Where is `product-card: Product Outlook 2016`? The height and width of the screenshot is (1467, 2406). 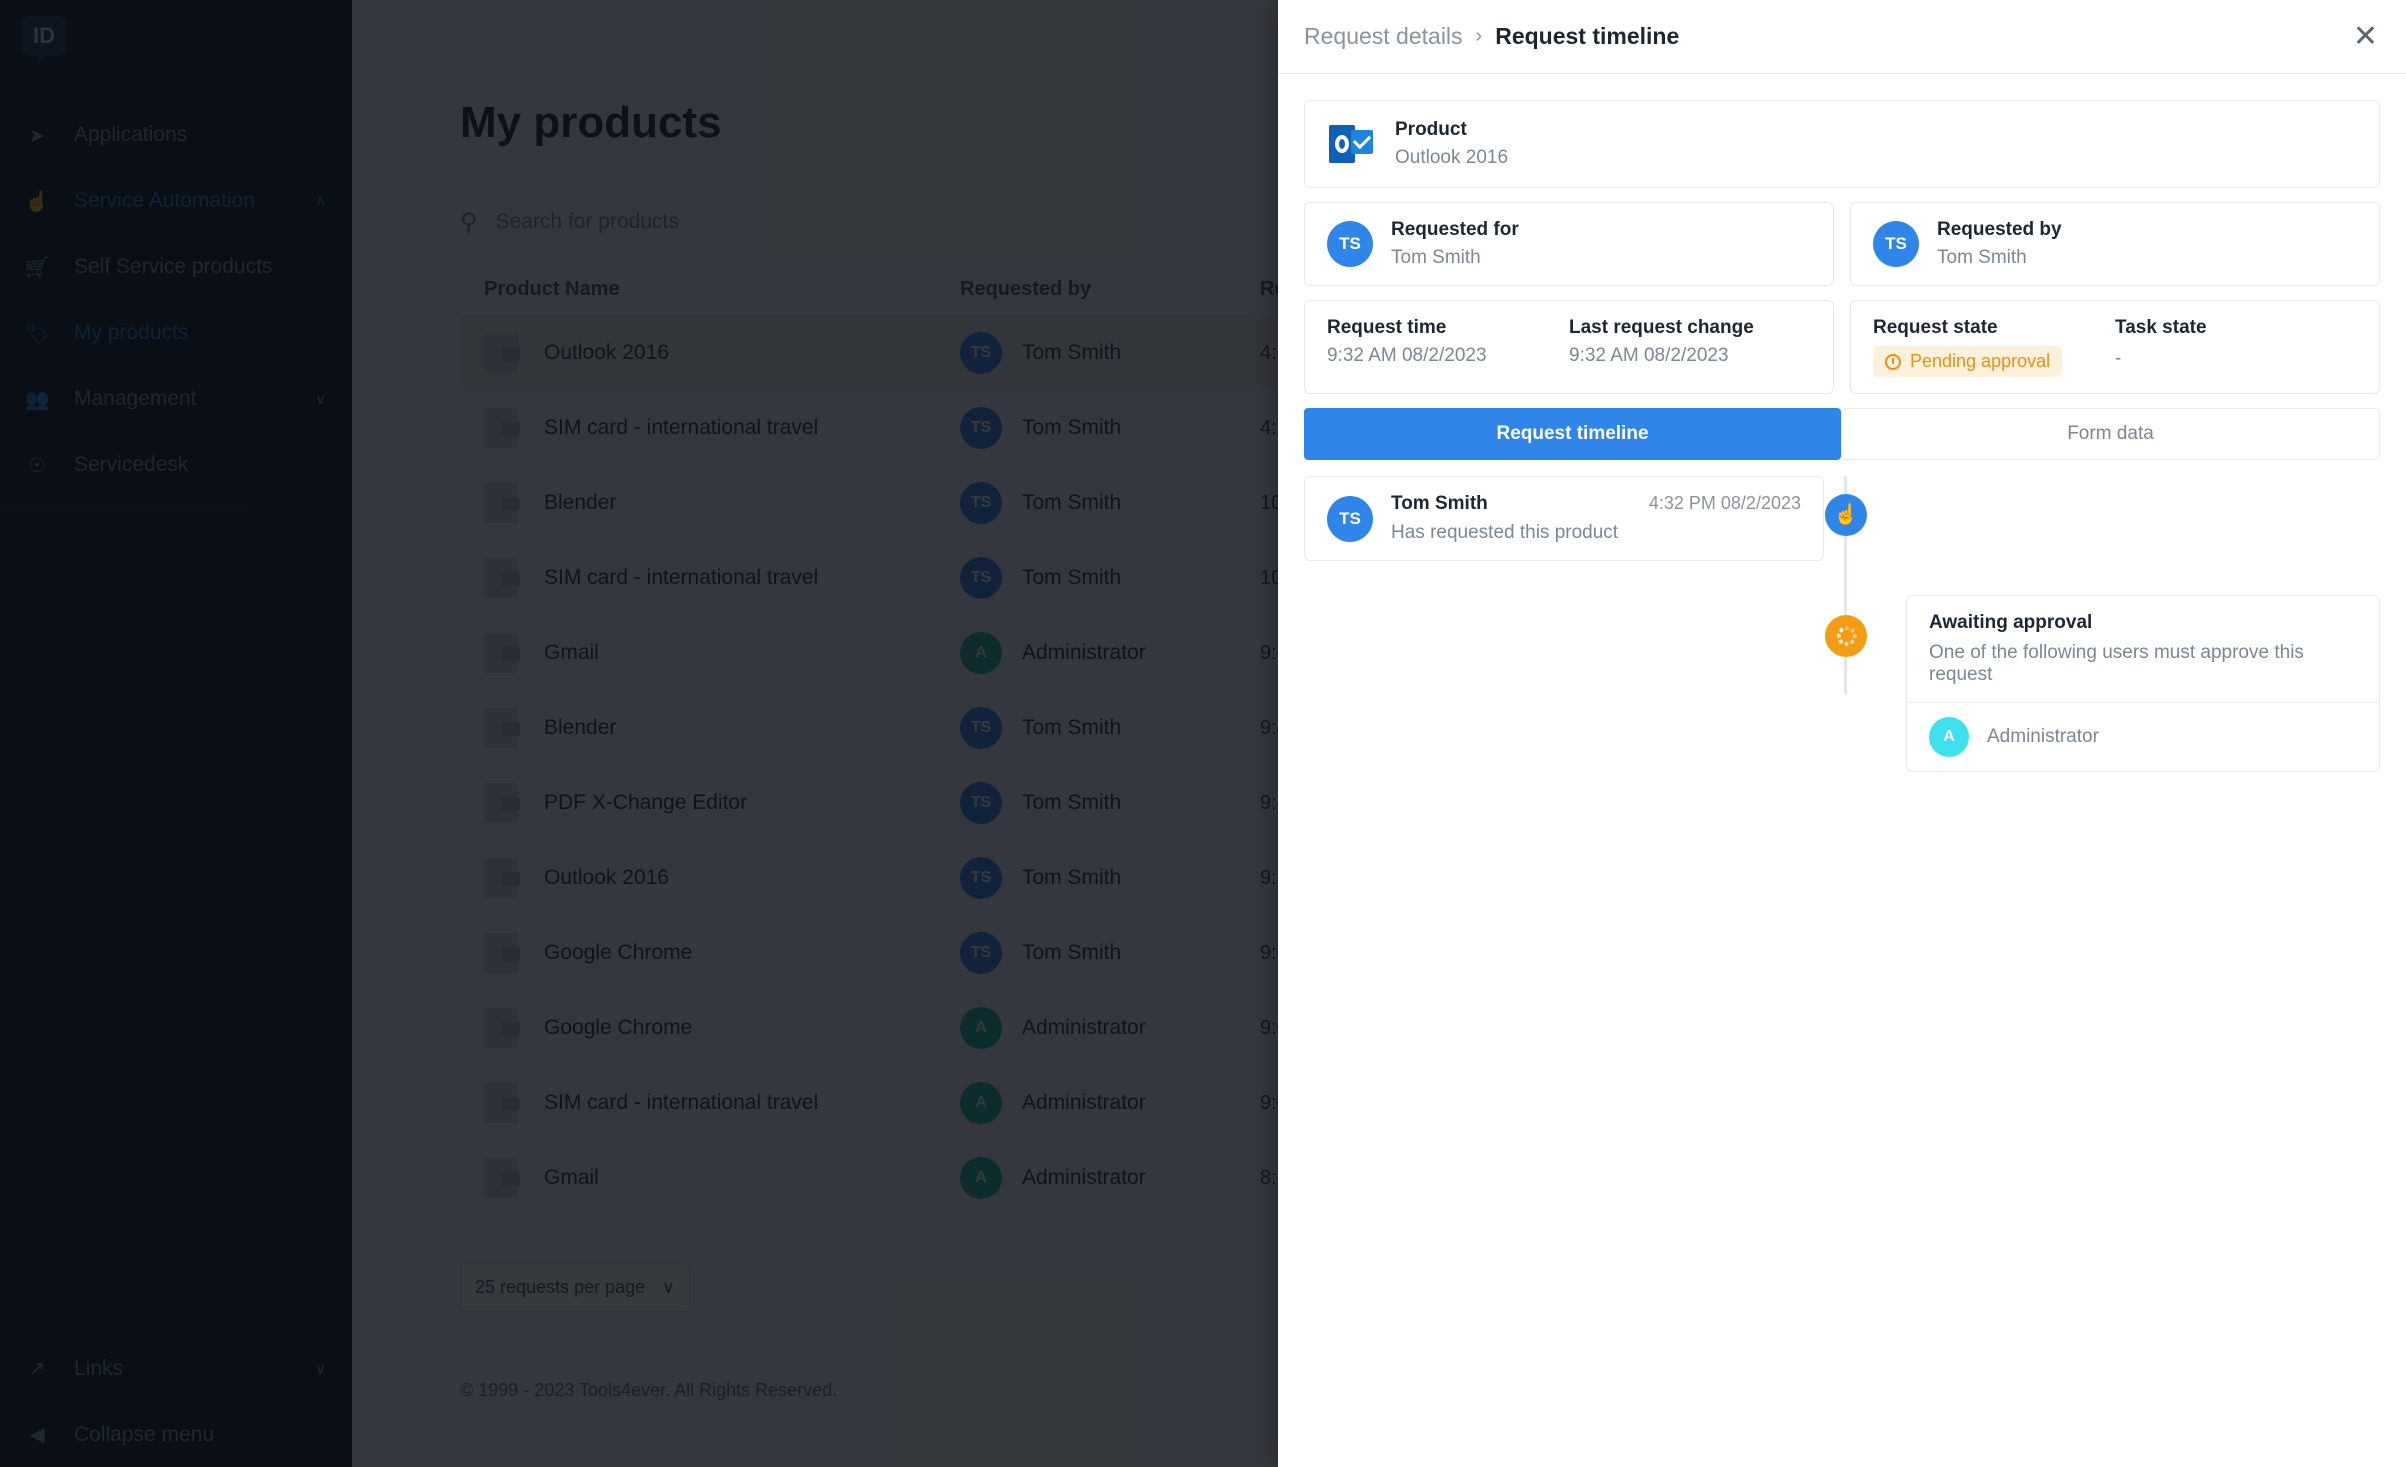 product-card: Product Outlook 2016 is located at coordinates (1842, 144).